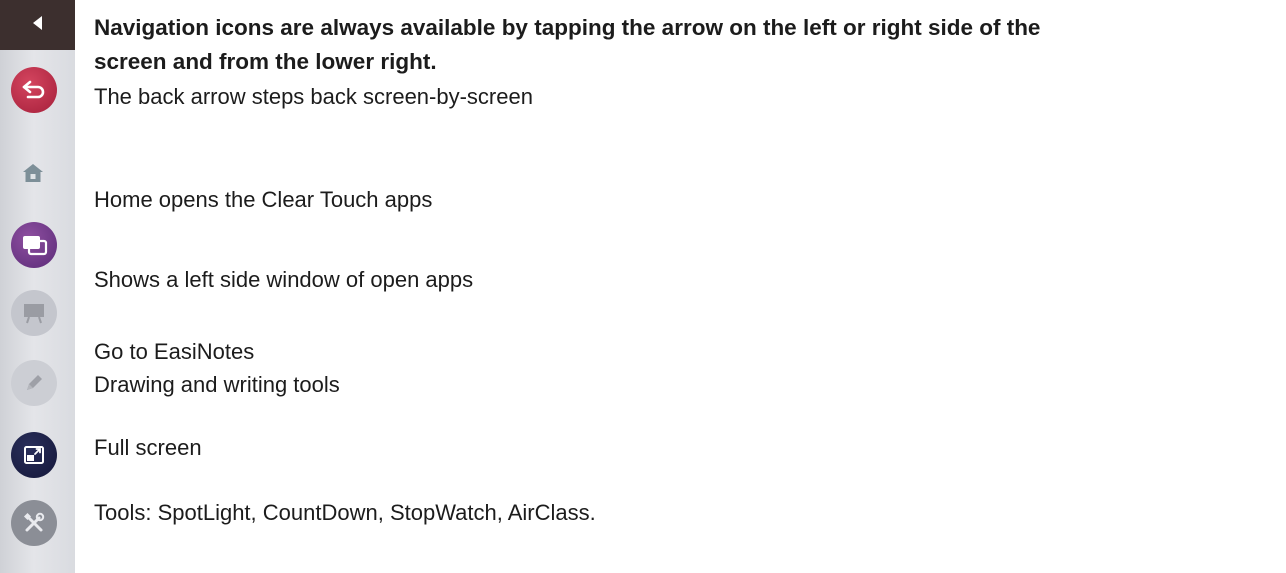  I want to click on open-apps-description: Shows a left side window of open apps, so click(284, 279).